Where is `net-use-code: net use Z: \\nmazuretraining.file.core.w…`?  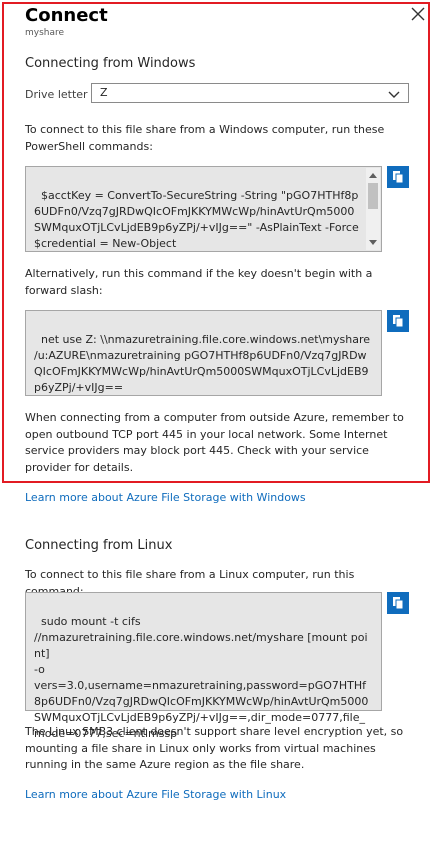 net-use-code: net use Z: \\nmazuretraining.file.core.w… is located at coordinates (204, 363).